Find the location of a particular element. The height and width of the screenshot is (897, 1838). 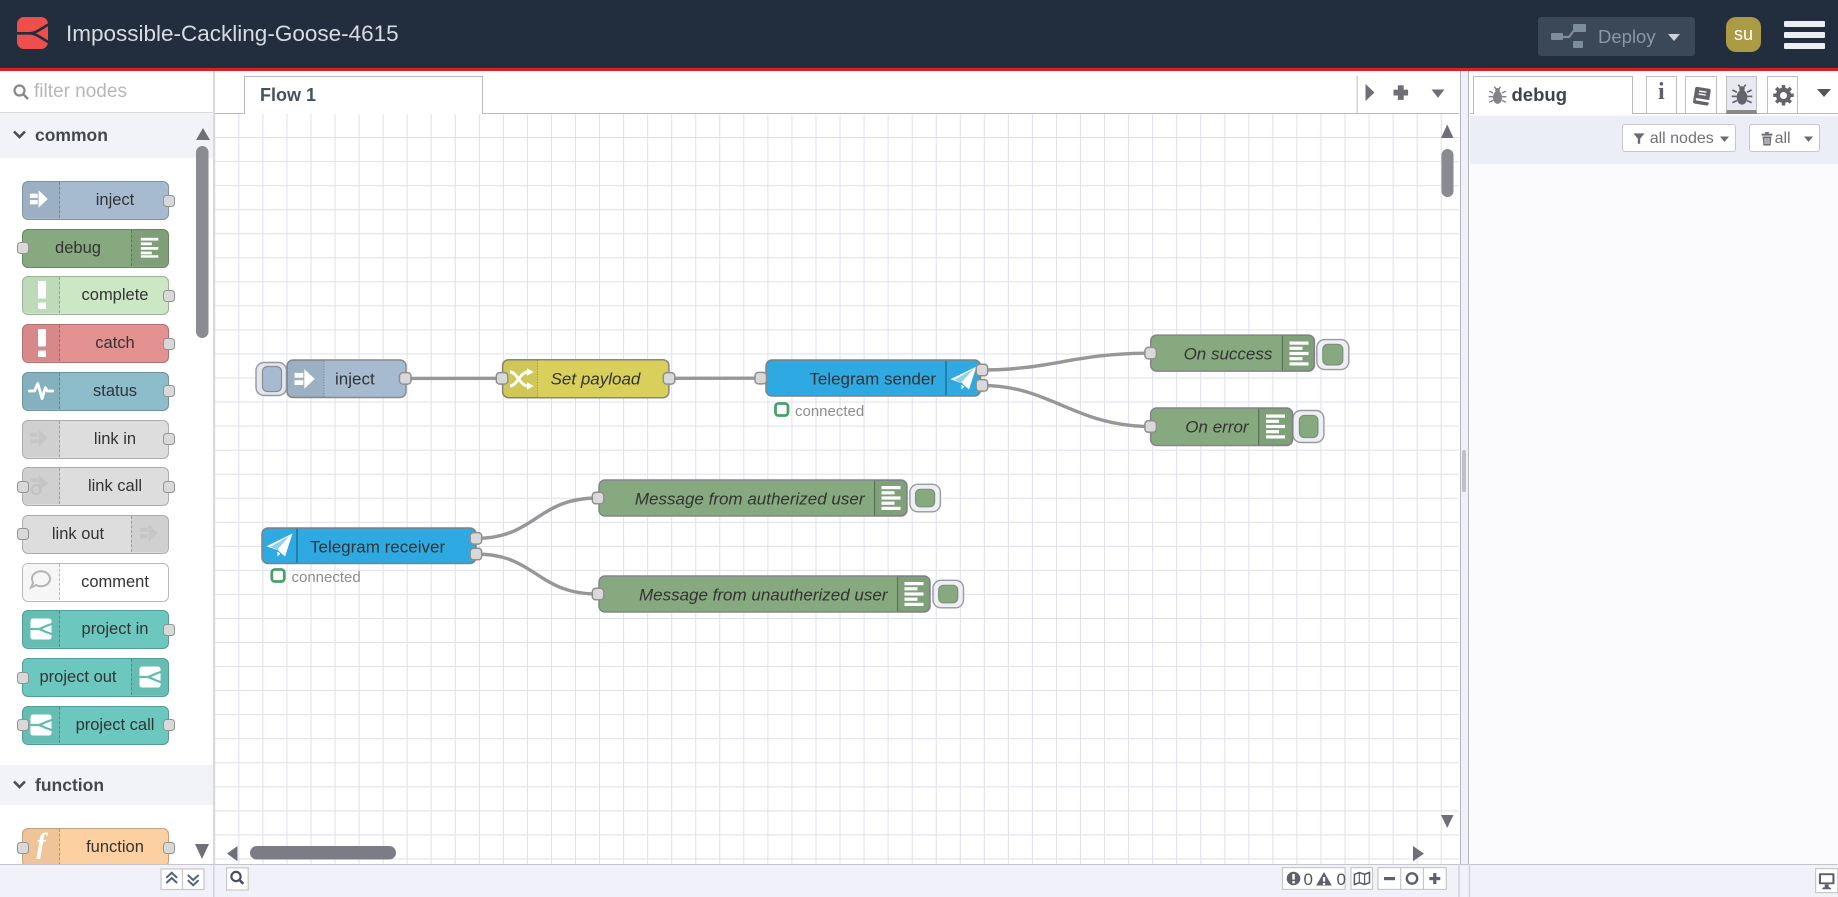

svg-text: Message from unautherized user is located at coordinates (764, 595).